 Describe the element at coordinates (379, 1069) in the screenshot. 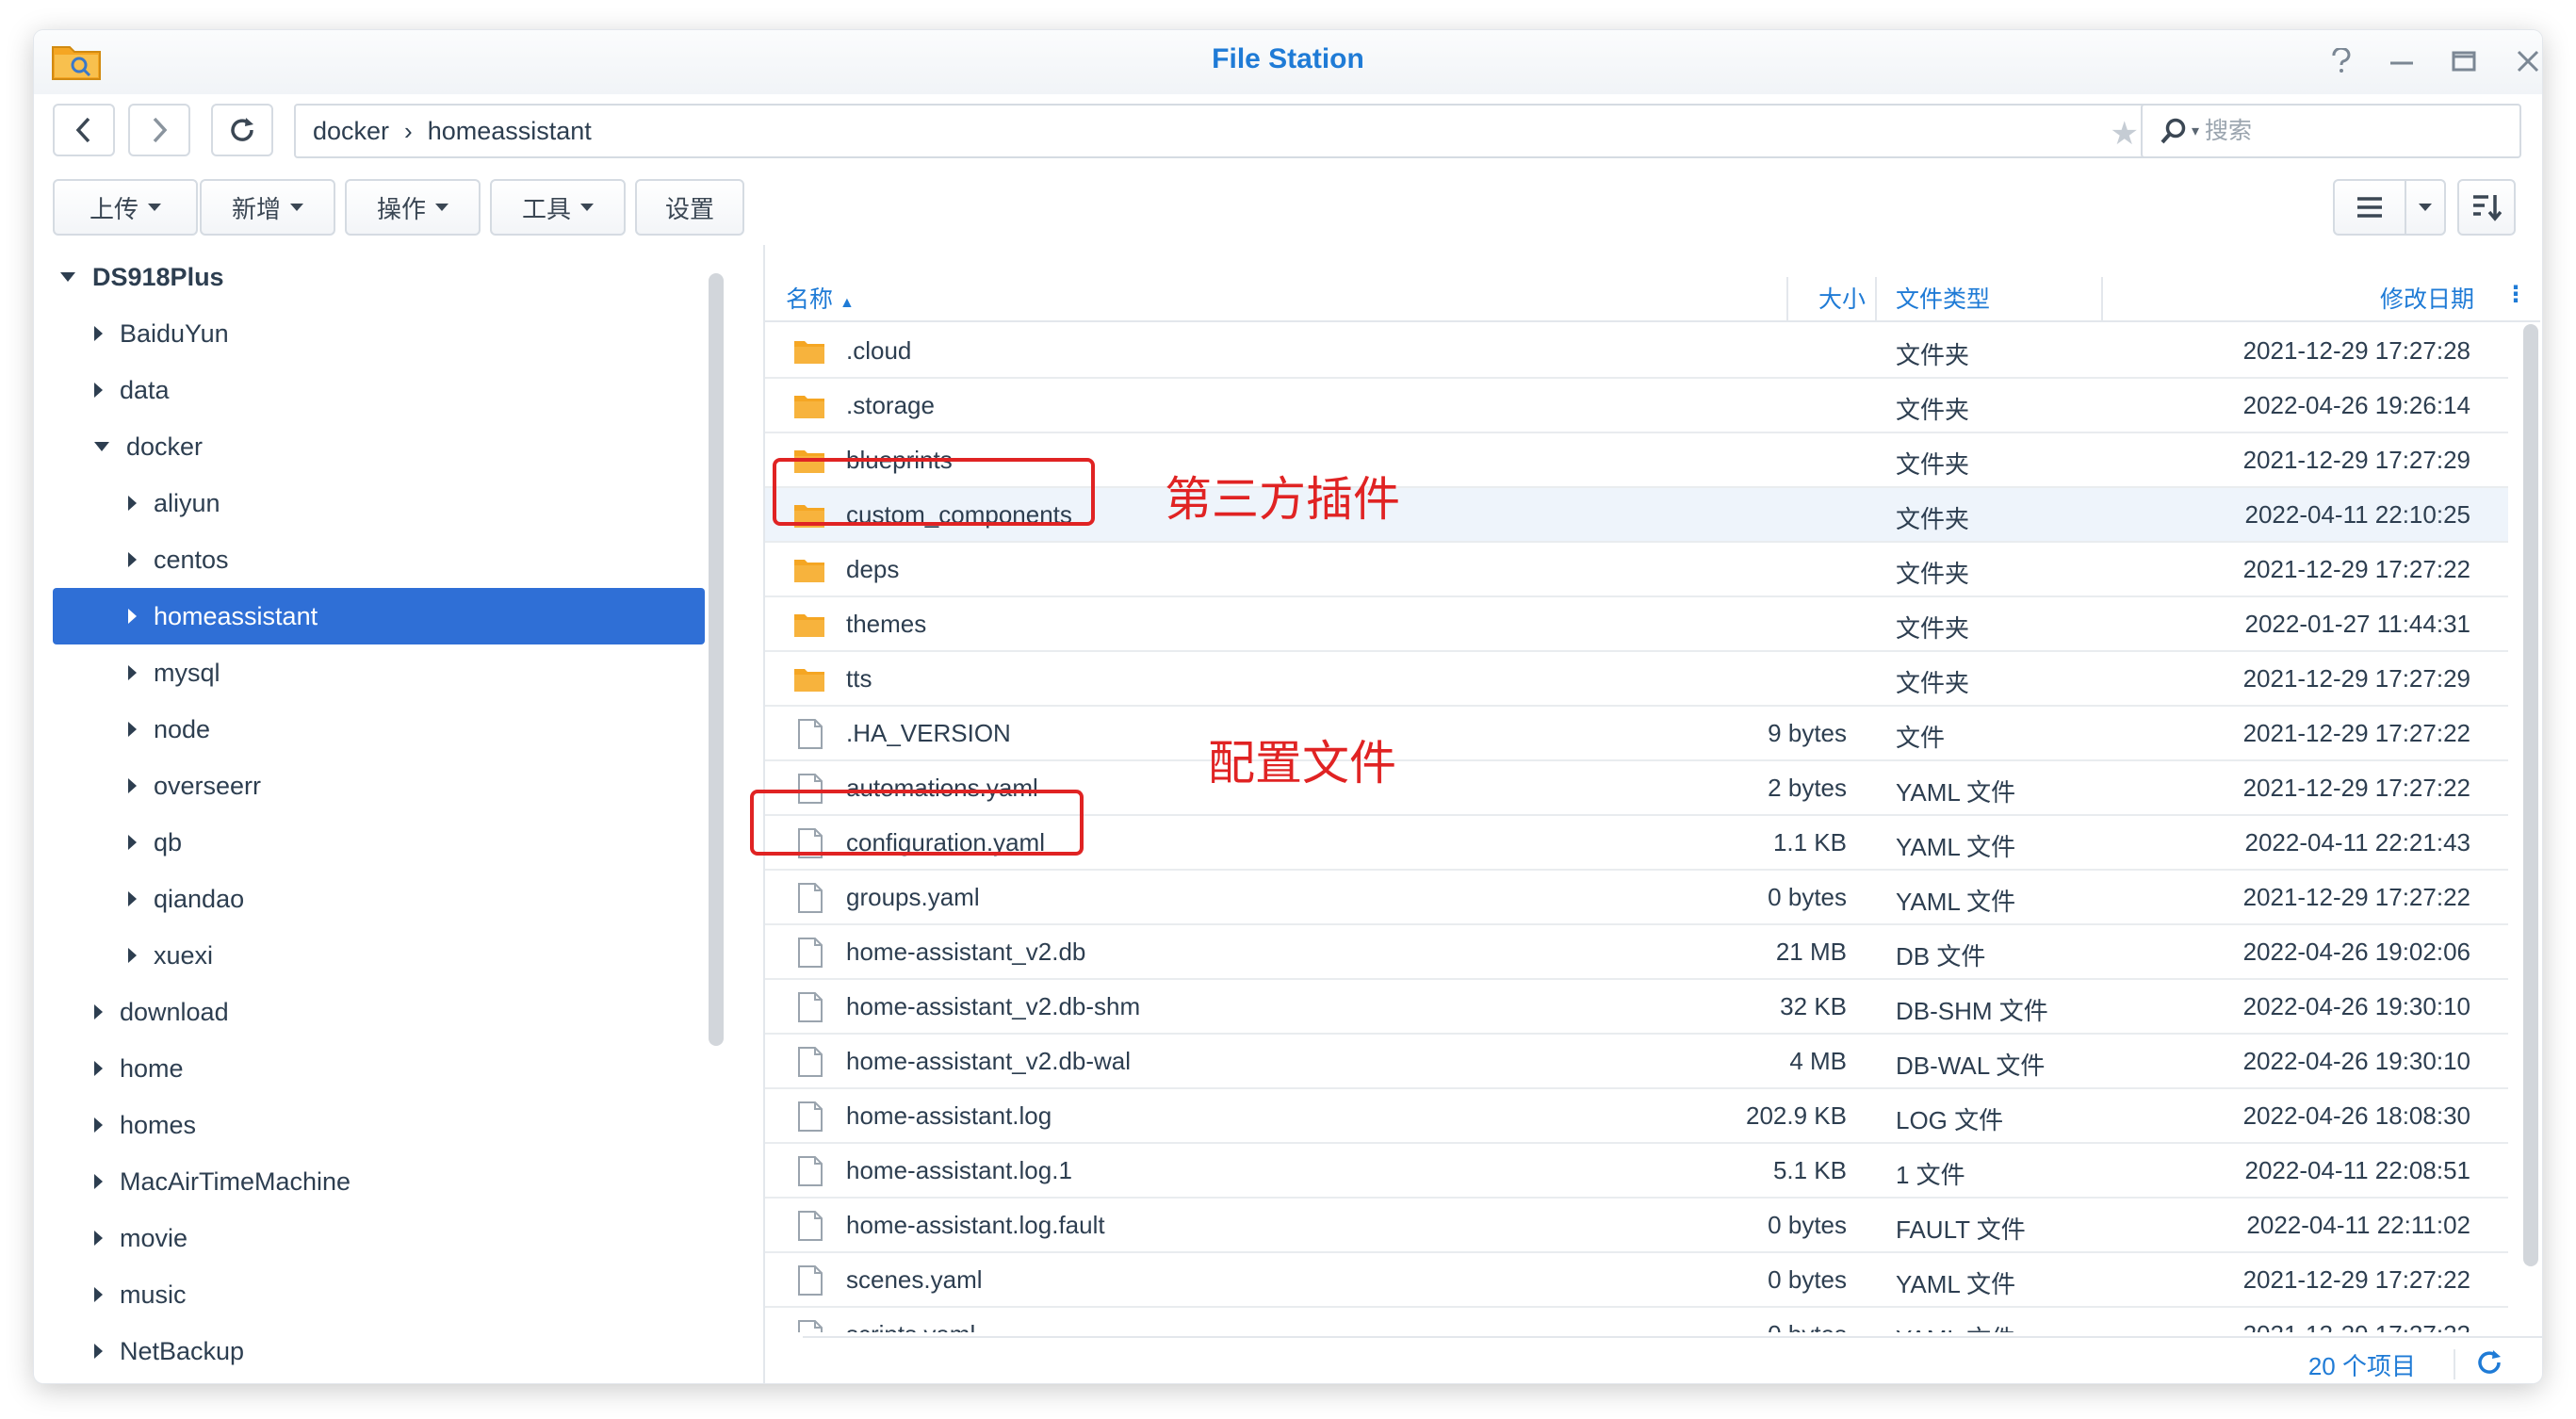

I see `tree-item-home: home` at that location.